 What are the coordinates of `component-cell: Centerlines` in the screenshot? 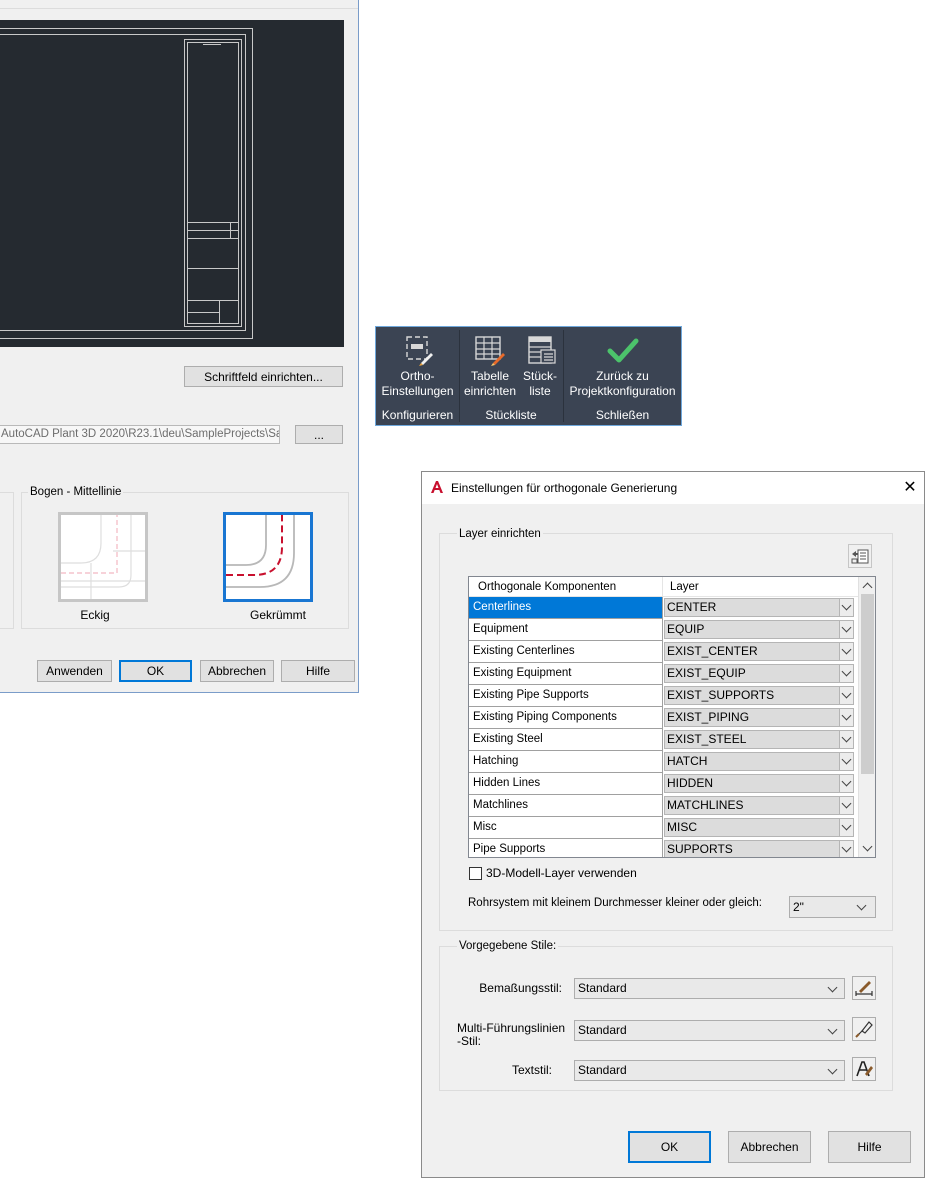 It's located at (566, 608).